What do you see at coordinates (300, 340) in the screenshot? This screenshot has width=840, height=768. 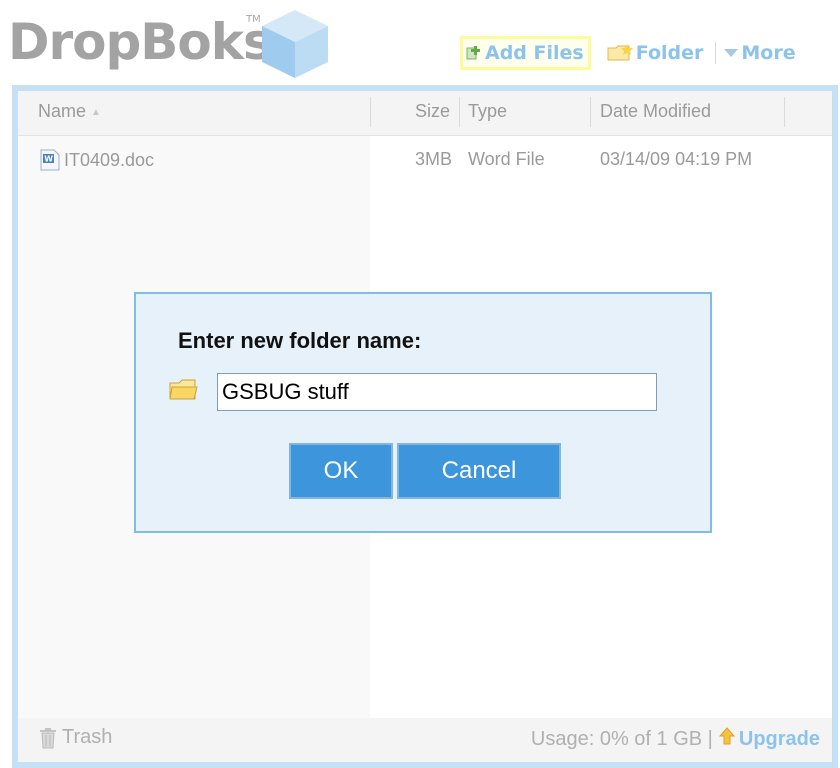 I see `dialog-title: Enter new folder name:` at bounding box center [300, 340].